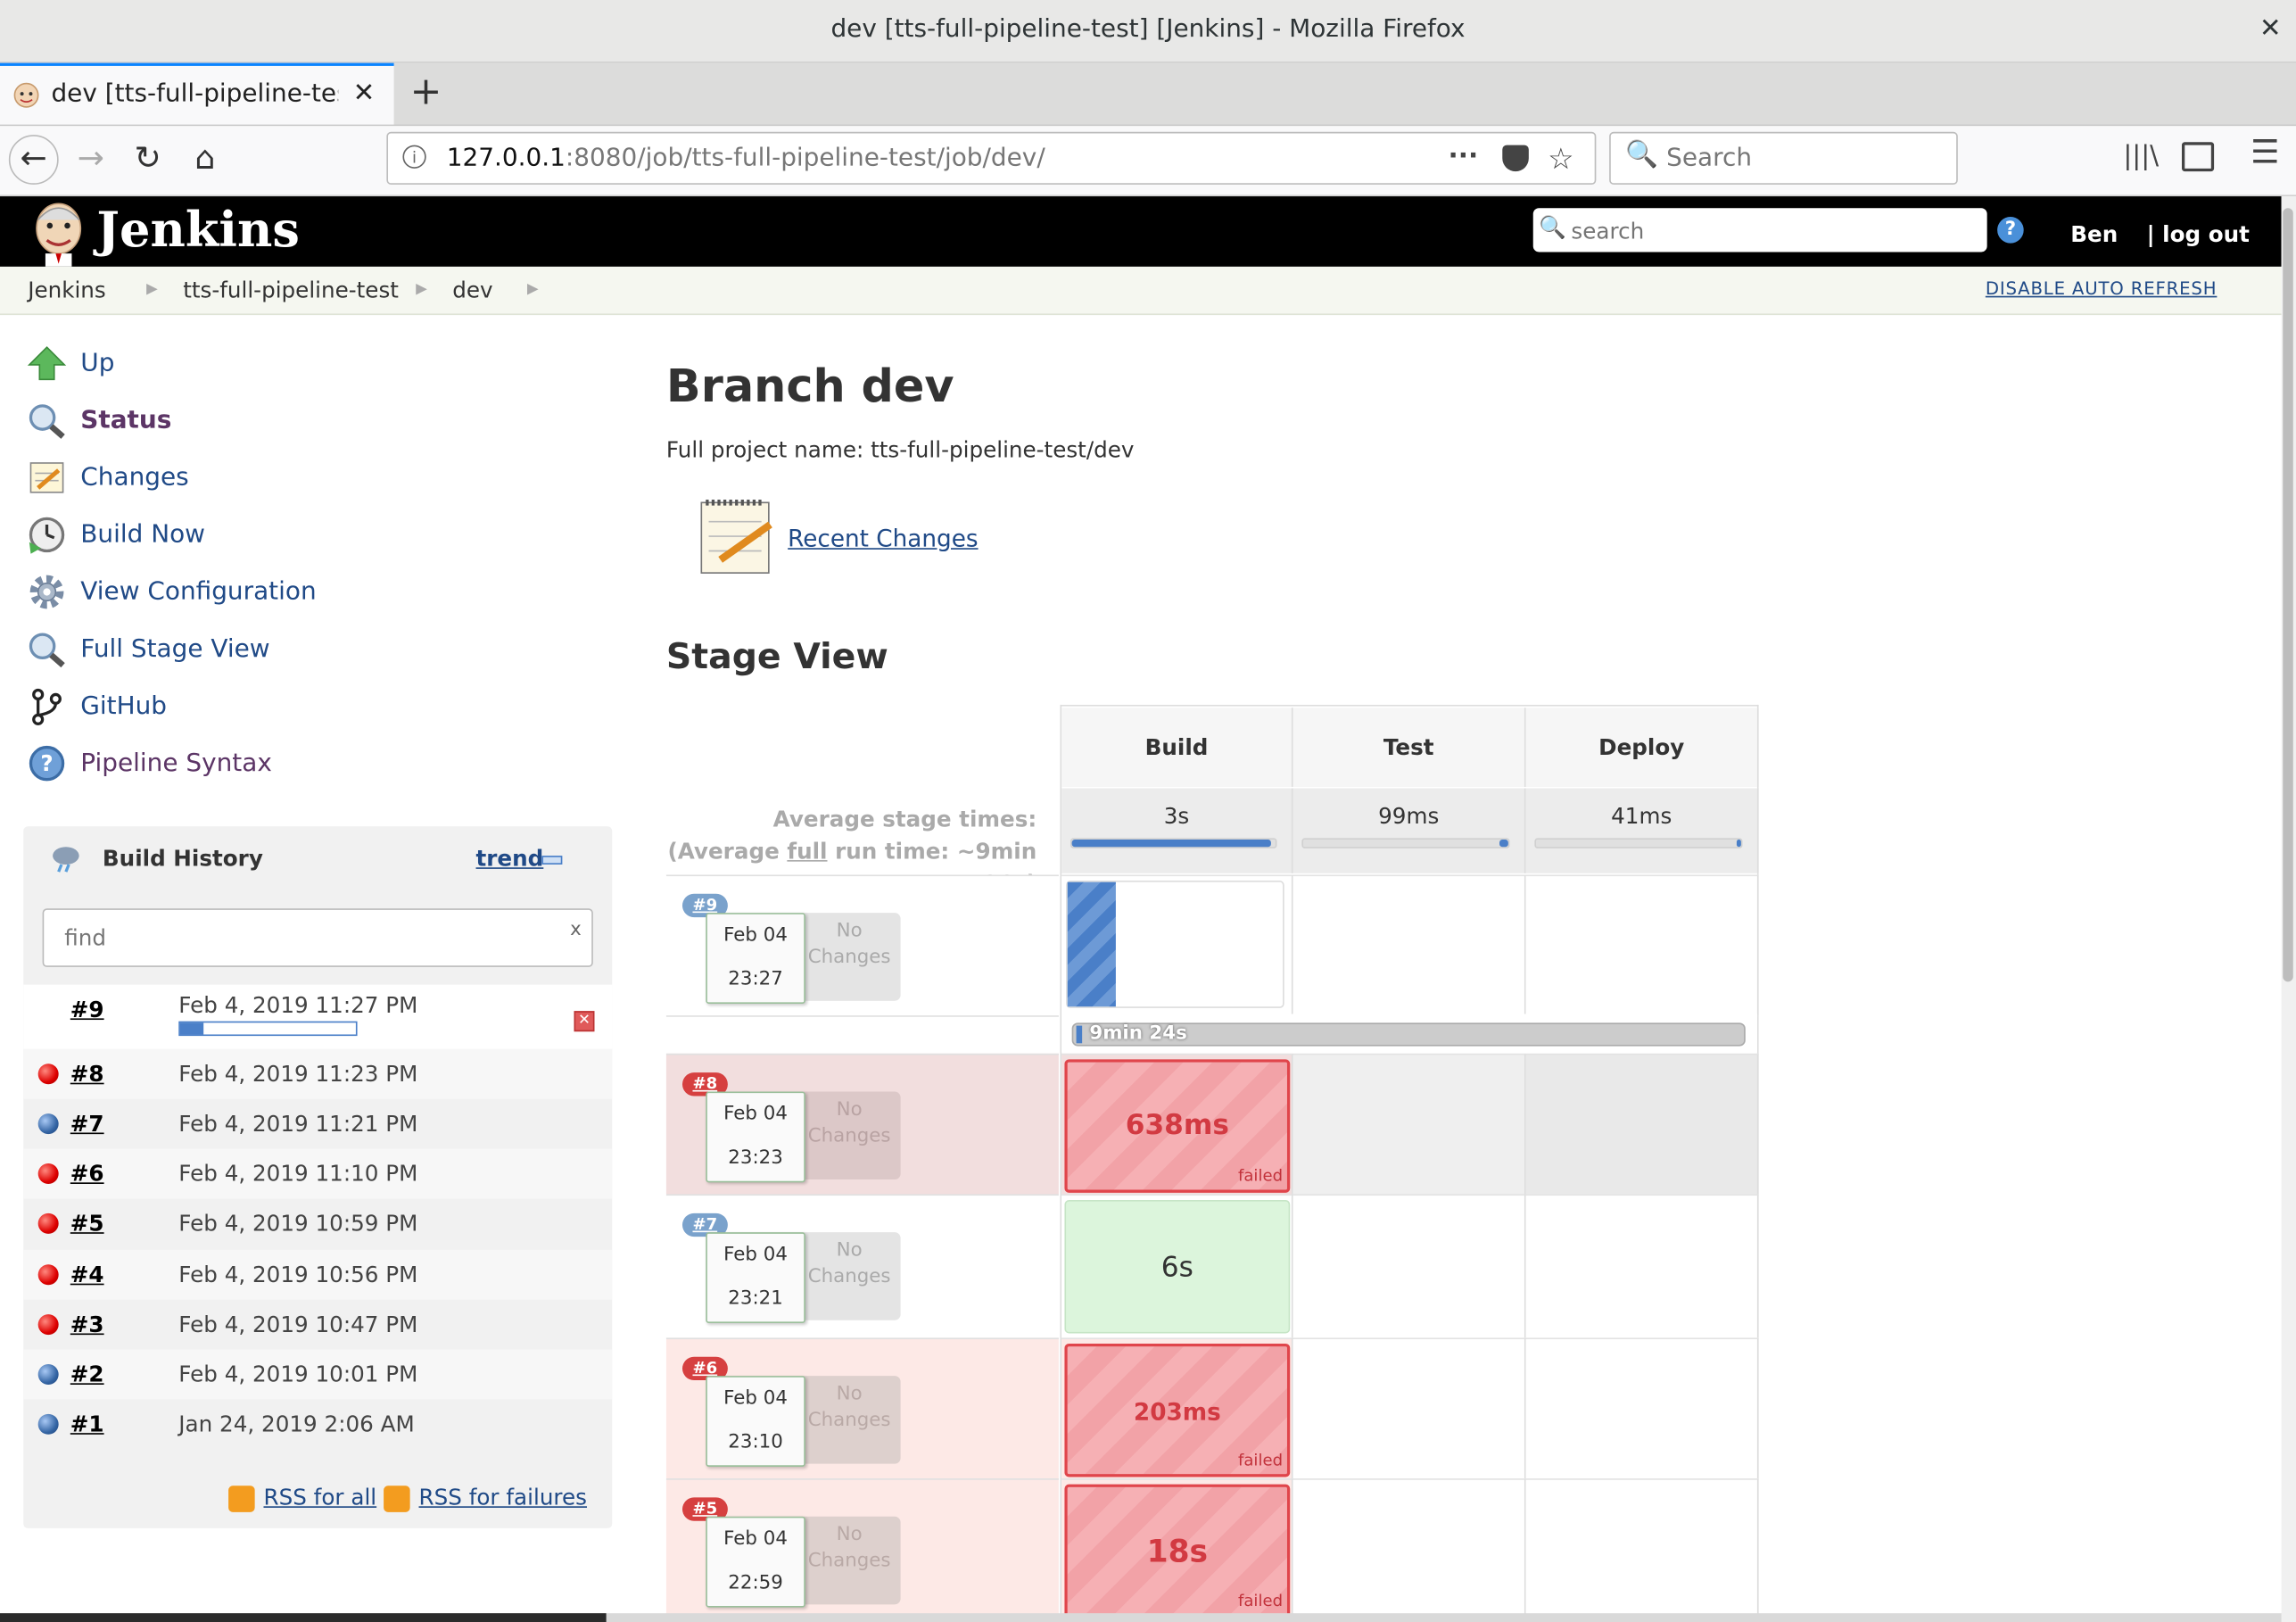  What do you see at coordinates (1641, 154) in the screenshot?
I see `search-engine-icon: 🔍` at bounding box center [1641, 154].